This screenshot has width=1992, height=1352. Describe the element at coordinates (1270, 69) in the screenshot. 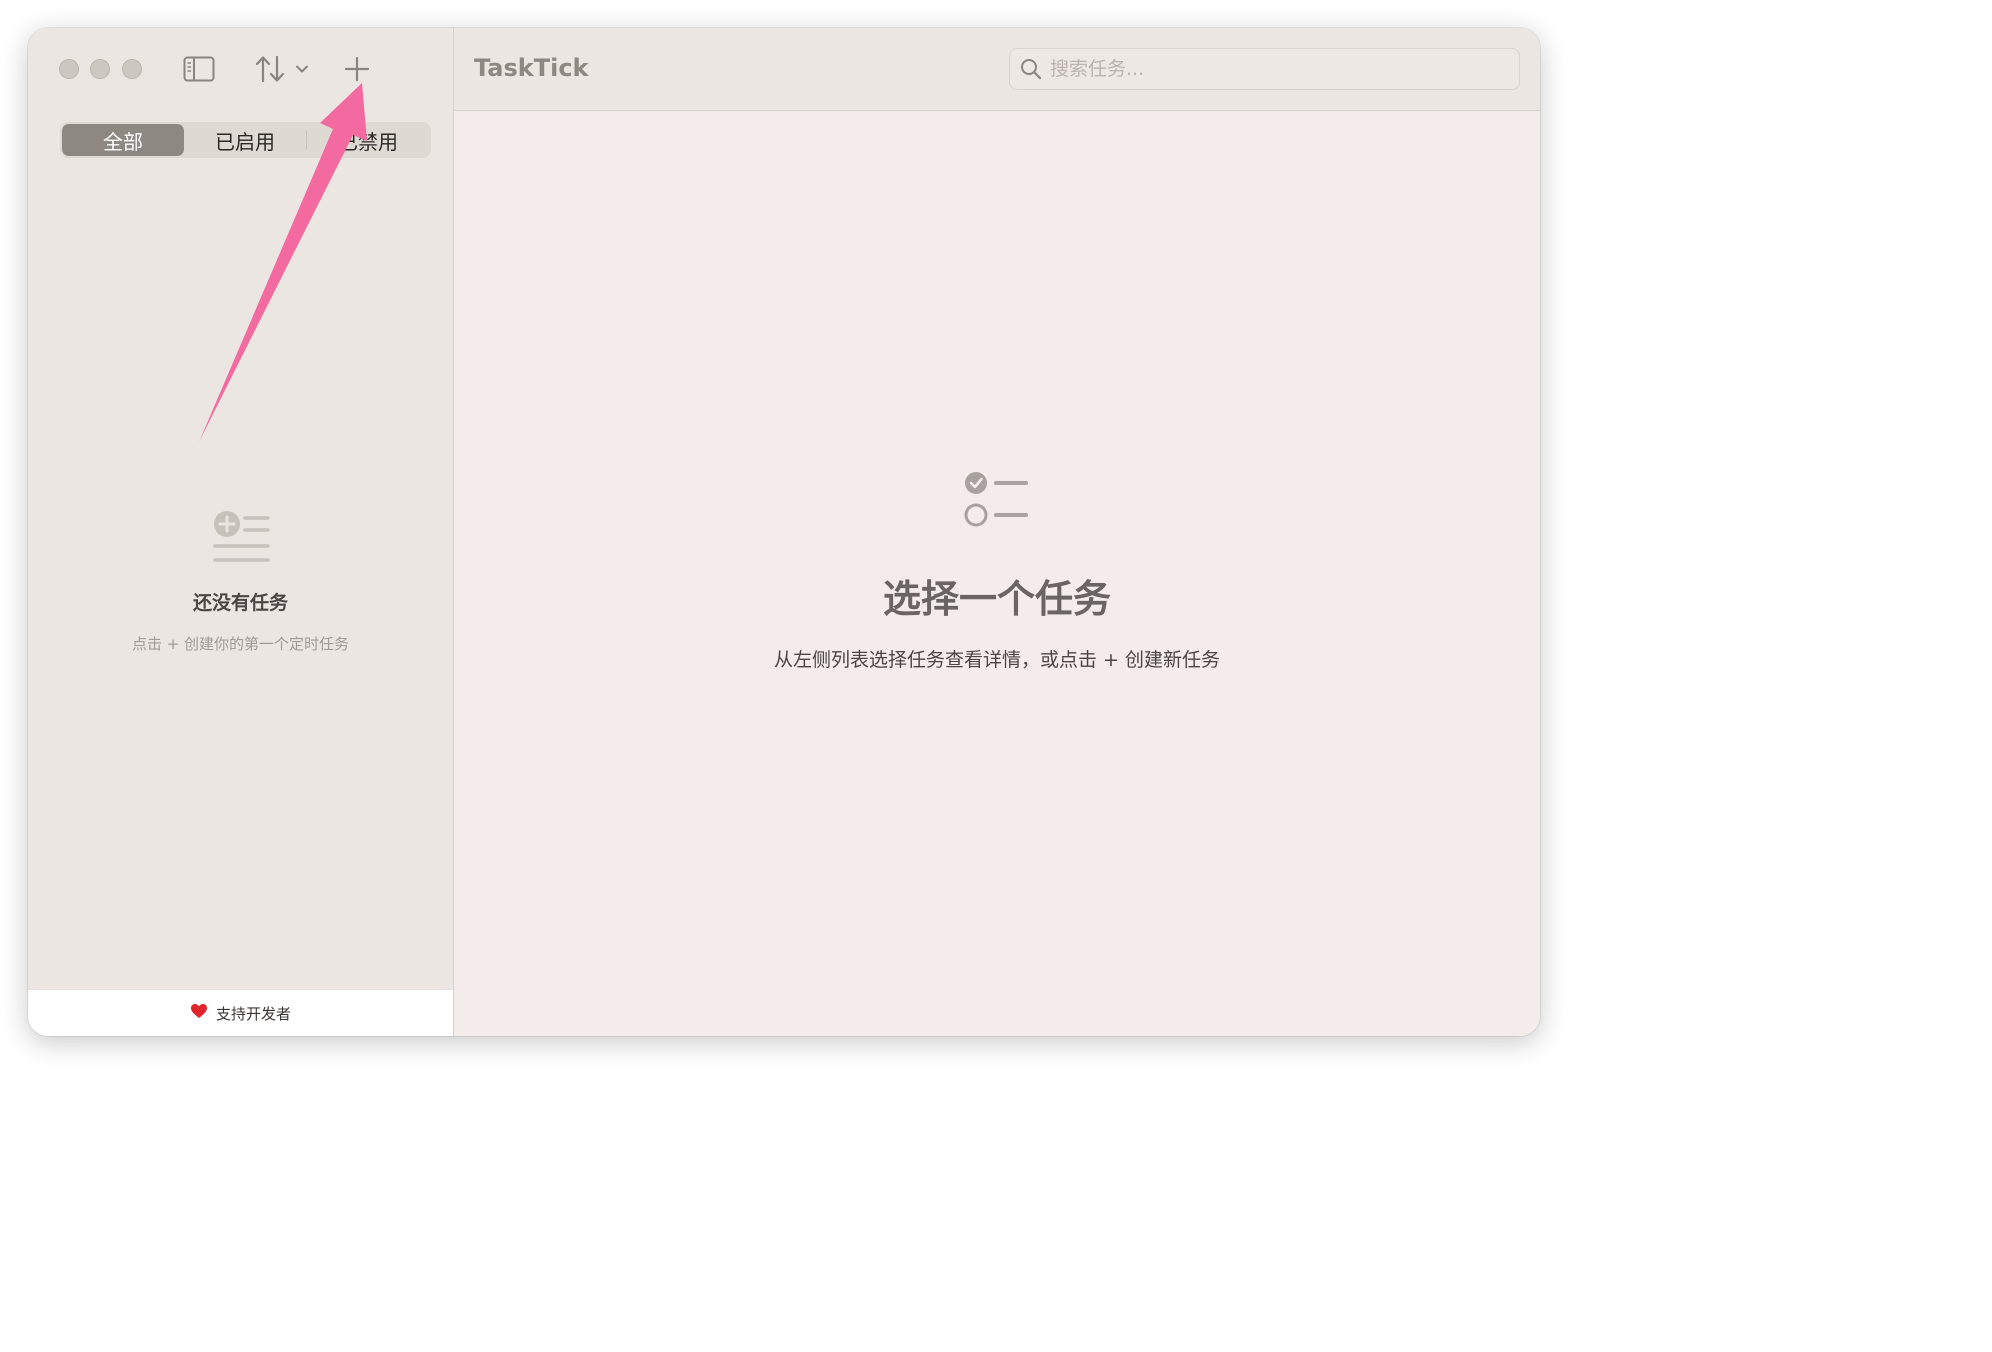

I see `search-input` at that location.